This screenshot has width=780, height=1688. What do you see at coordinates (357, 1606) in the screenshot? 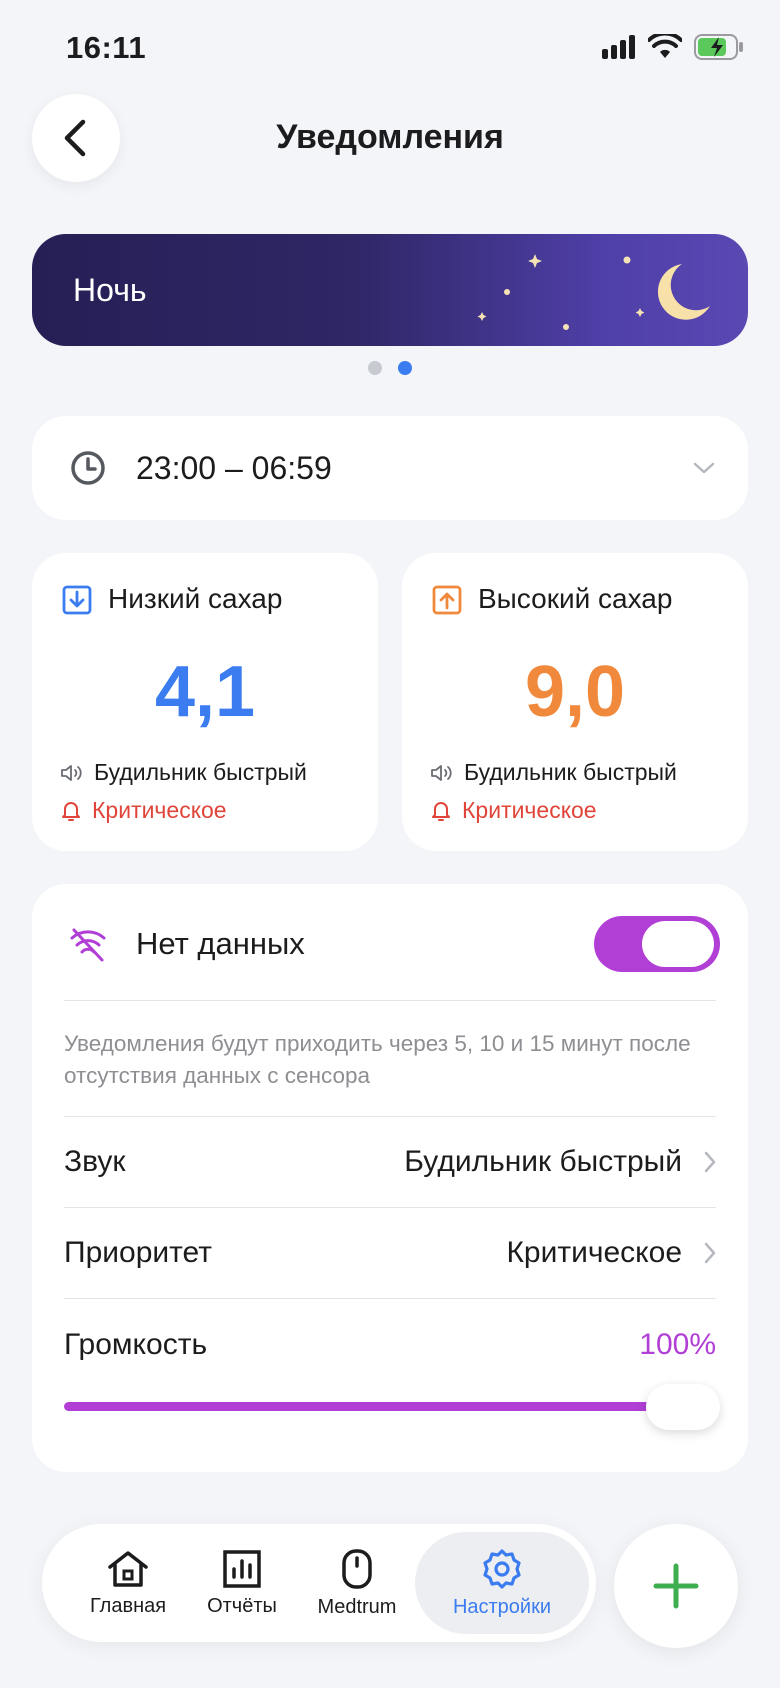
I see `tab-medtrum-label: Medtrum` at bounding box center [357, 1606].